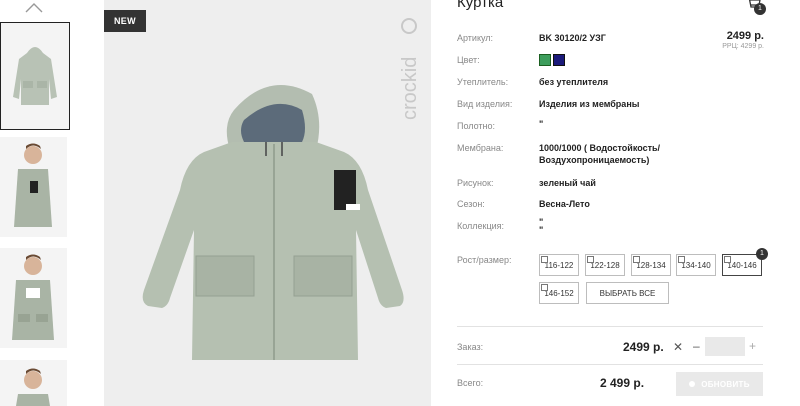 The height and width of the screenshot is (406, 800). Describe the element at coordinates (600, 148) in the screenshot. I see `field-value-membrane-line1: 1000/1000 ( Водостойкость/` at that location.